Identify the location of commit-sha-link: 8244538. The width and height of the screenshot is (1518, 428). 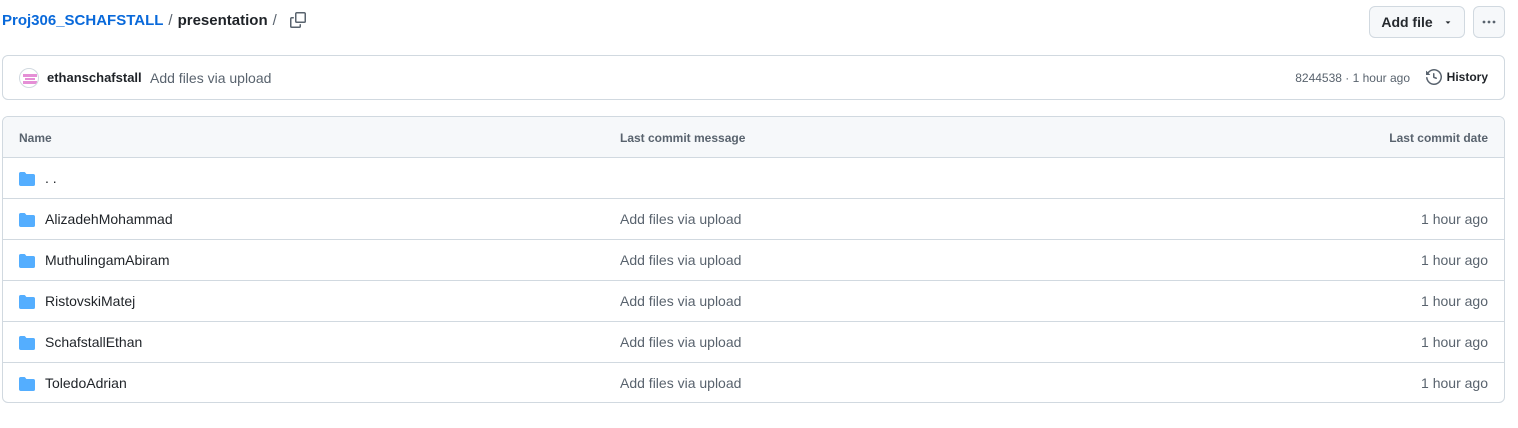
(1318, 78).